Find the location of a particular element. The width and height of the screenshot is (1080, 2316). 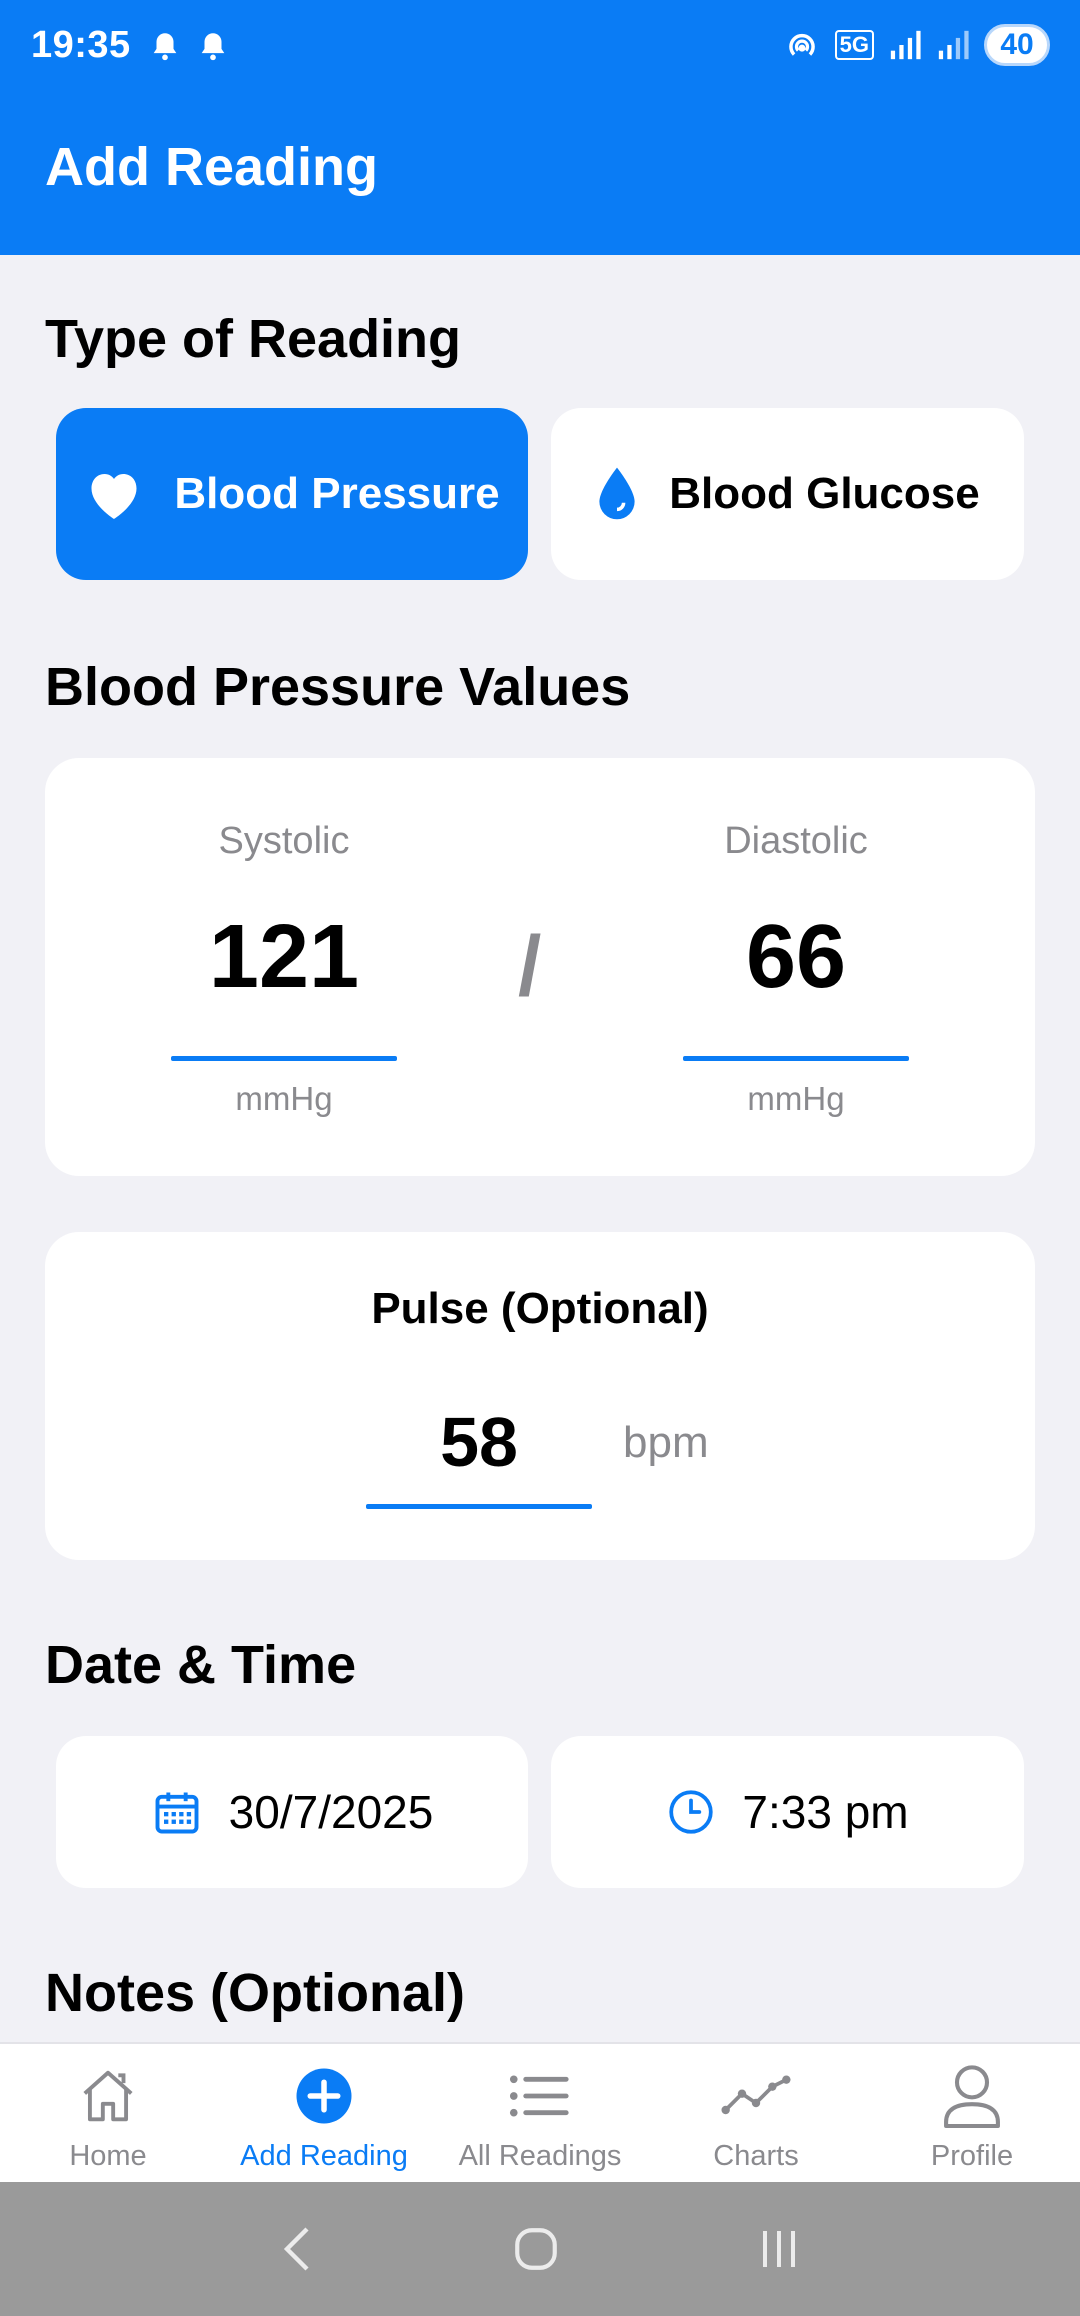

hotspot-icon is located at coordinates (801, 45).